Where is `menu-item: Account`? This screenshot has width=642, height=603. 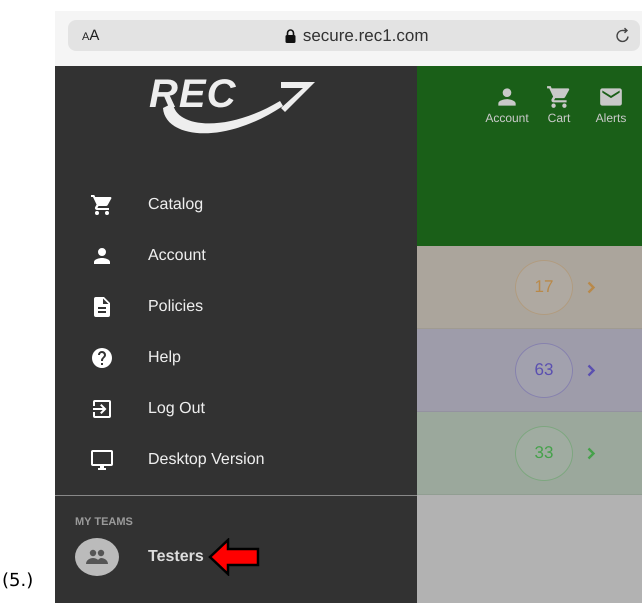 menu-item: Account is located at coordinates (236, 255).